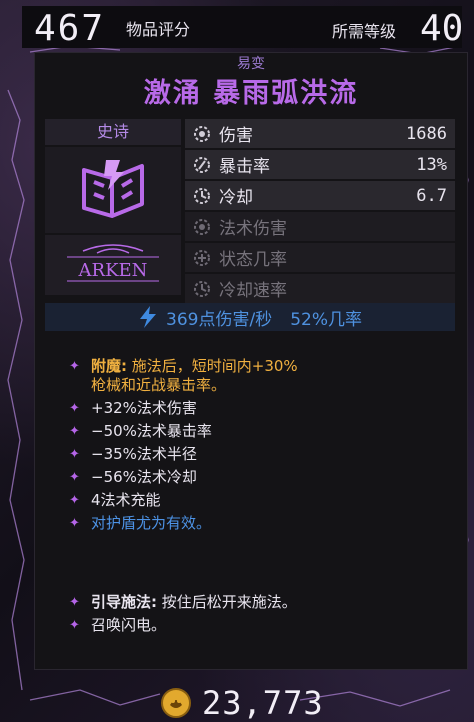 The height and width of the screenshot is (722, 474). I want to click on channel-line: ✦ 引导施法: 按住后松开来施法。, so click(259, 602).